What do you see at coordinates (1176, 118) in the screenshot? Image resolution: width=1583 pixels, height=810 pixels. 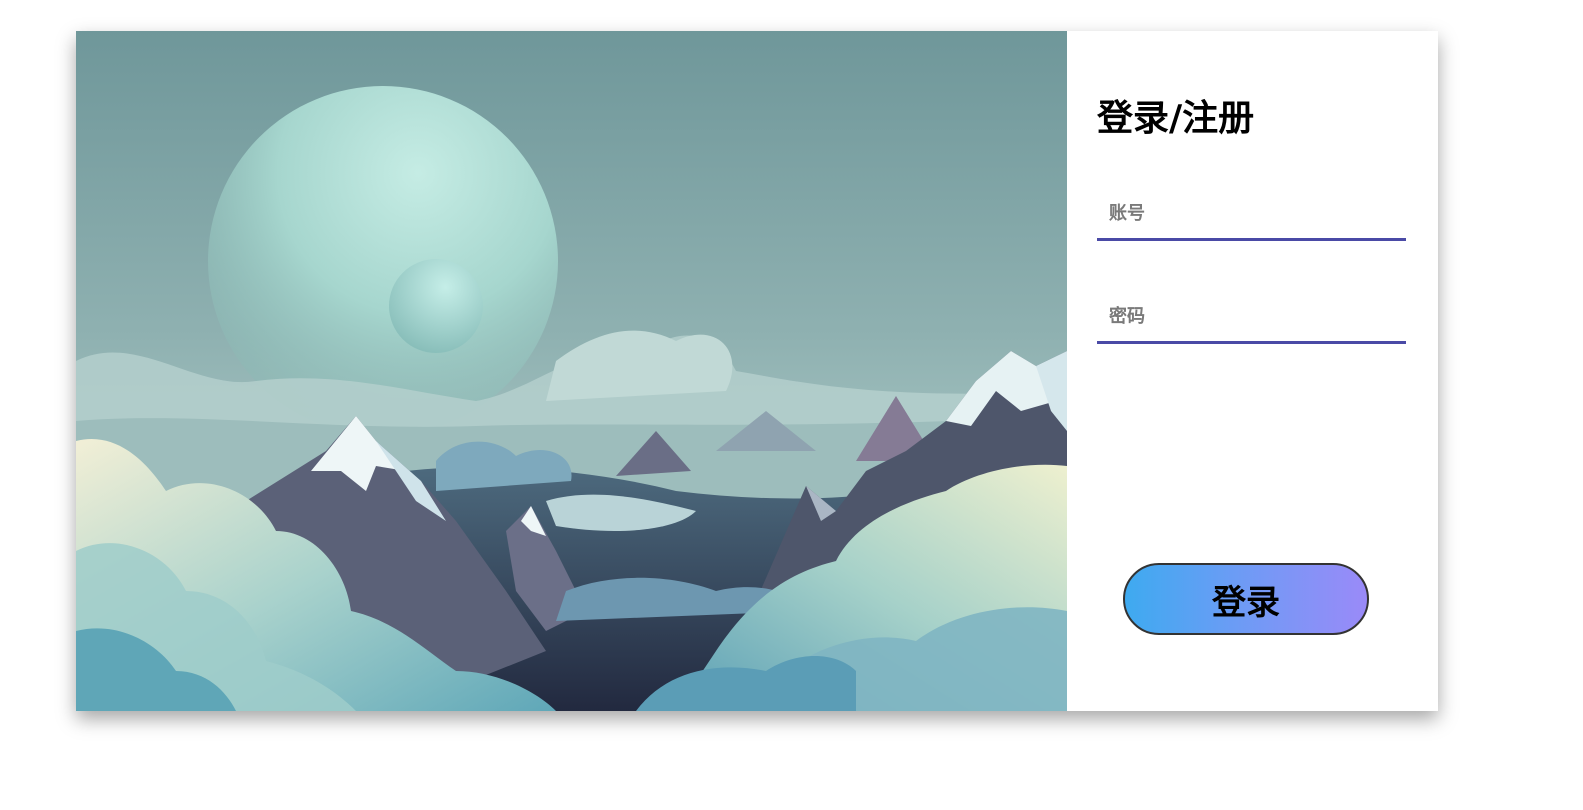 I see `page-title: 登录/注册` at bounding box center [1176, 118].